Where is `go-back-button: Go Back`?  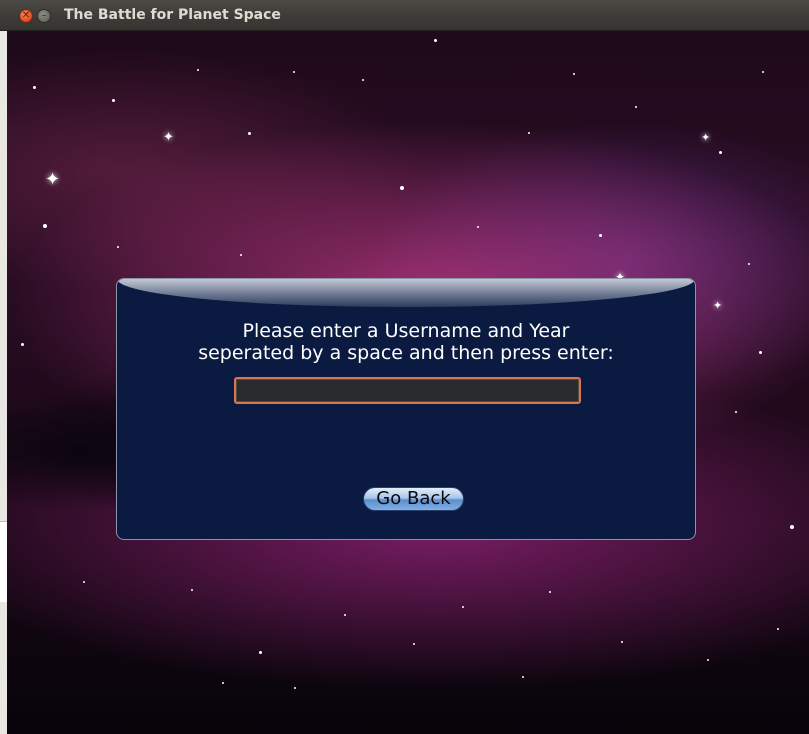
go-back-button: Go Back is located at coordinates (413, 499).